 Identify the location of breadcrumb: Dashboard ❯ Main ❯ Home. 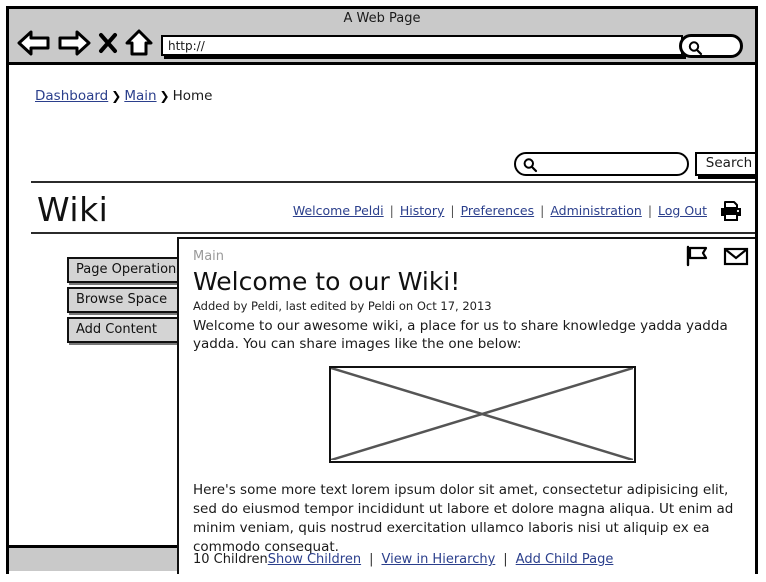
(123, 96).